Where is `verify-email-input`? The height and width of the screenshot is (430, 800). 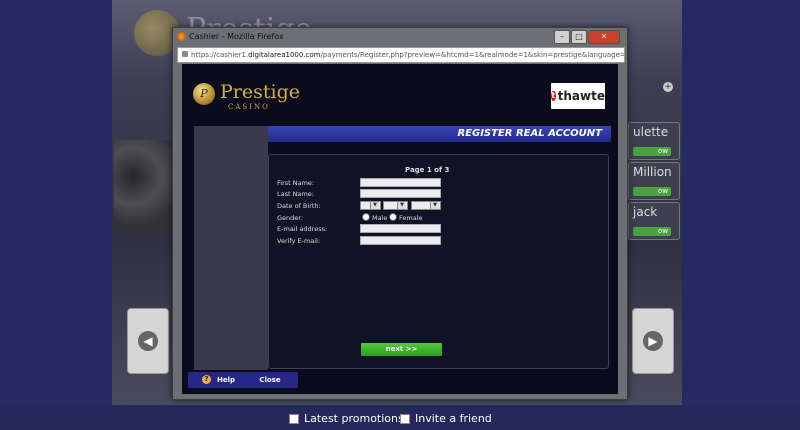 verify-email-input is located at coordinates (400, 240).